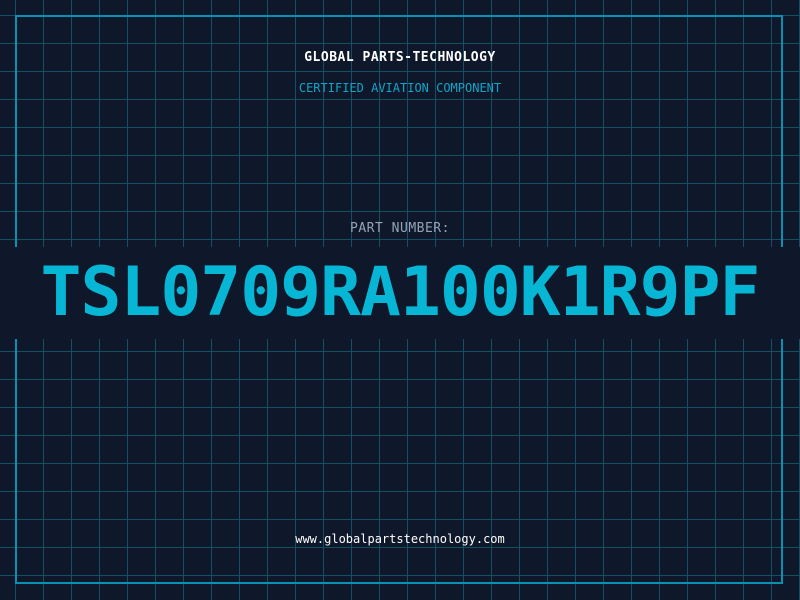  I want to click on brand-name: GLOBAL PARTS-TECHNOLOGY, so click(400, 57).